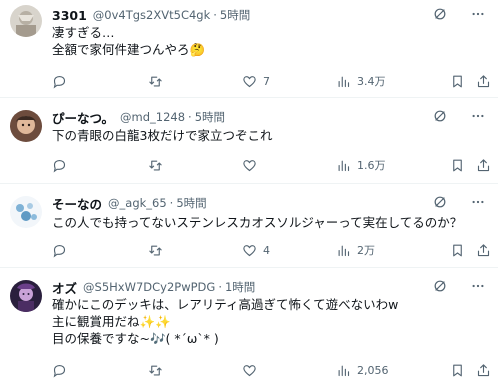 This screenshot has width=498, height=387. I want to click on reply-text: 凄すぎる… 全額で家何件建つんやろ🤔, so click(128, 41).